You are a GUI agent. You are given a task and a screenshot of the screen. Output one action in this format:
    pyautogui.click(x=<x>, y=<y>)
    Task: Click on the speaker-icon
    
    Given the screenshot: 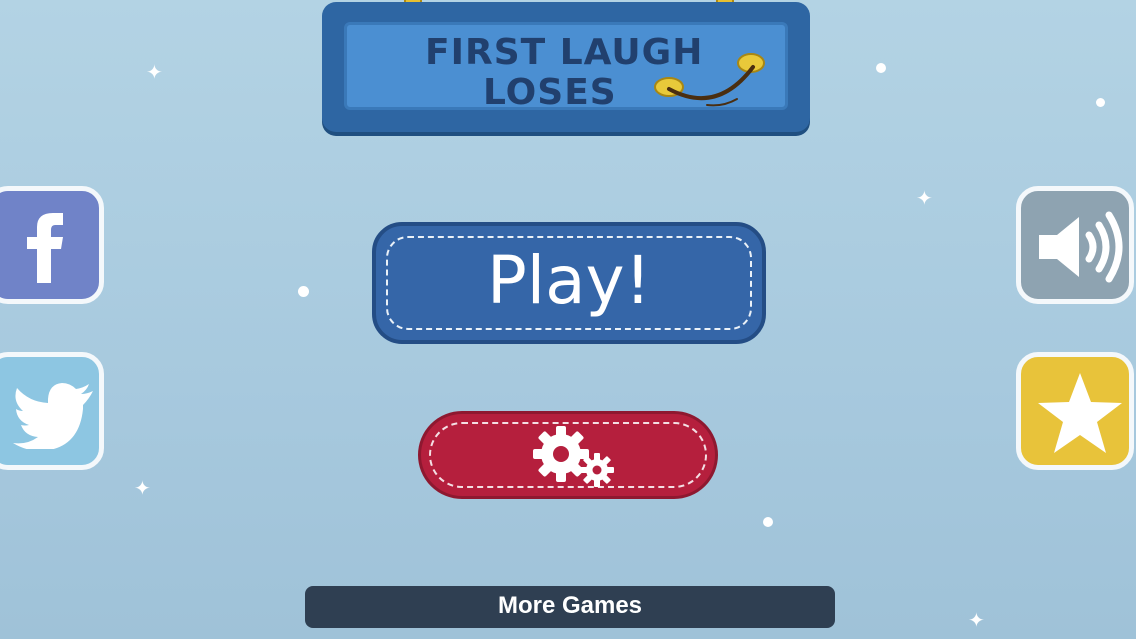 What is the action you would take?
    pyautogui.click(x=1081, y=247)
    